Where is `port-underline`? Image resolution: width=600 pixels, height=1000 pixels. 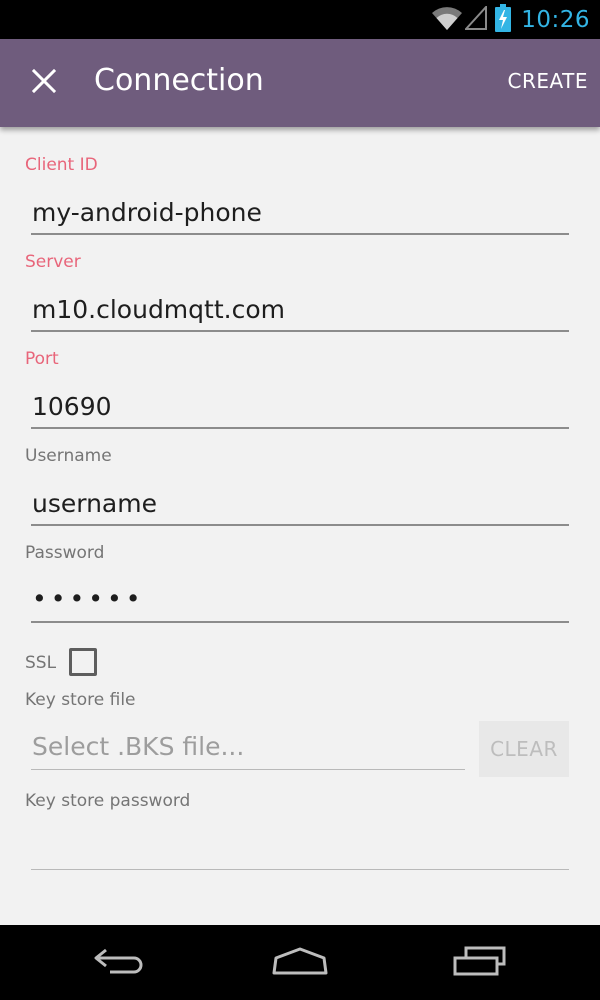 port-underline is located at coordinates (300, 428).